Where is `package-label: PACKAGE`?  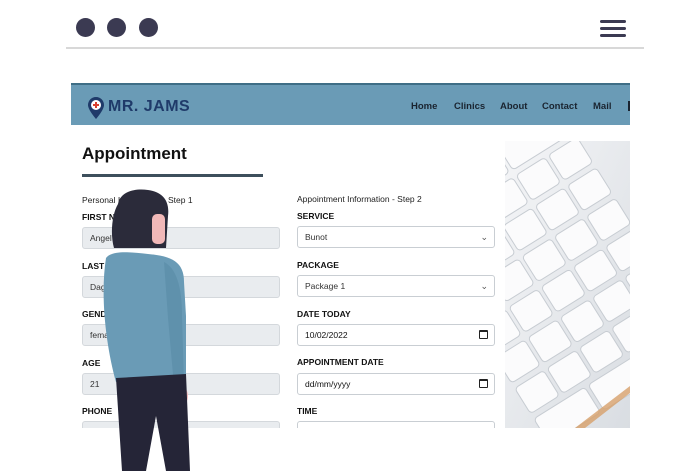 package-label: PACKAGE is located at coordinates (318, 265).